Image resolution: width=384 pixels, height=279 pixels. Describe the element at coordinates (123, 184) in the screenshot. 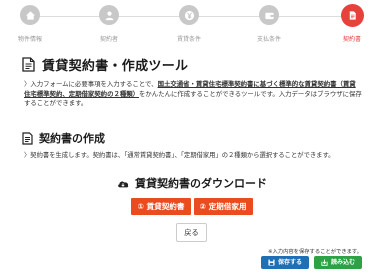

I see `cloud-download-icon` at that location.